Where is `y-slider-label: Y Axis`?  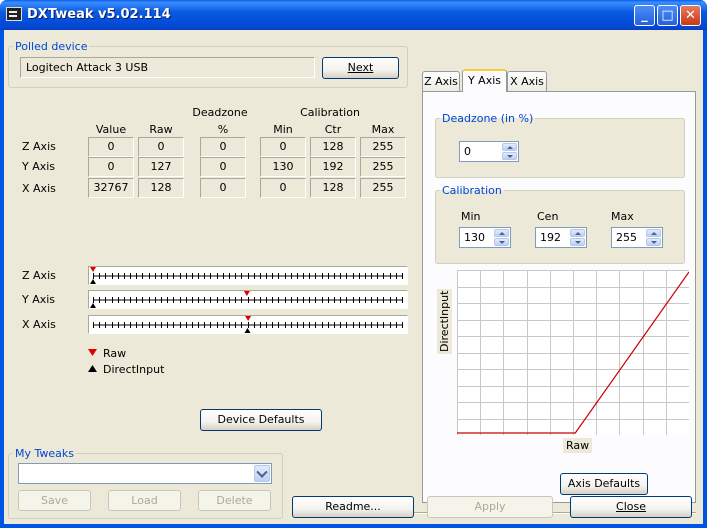
y-slider-label: Y Axis is located at coordinates (39, 299).